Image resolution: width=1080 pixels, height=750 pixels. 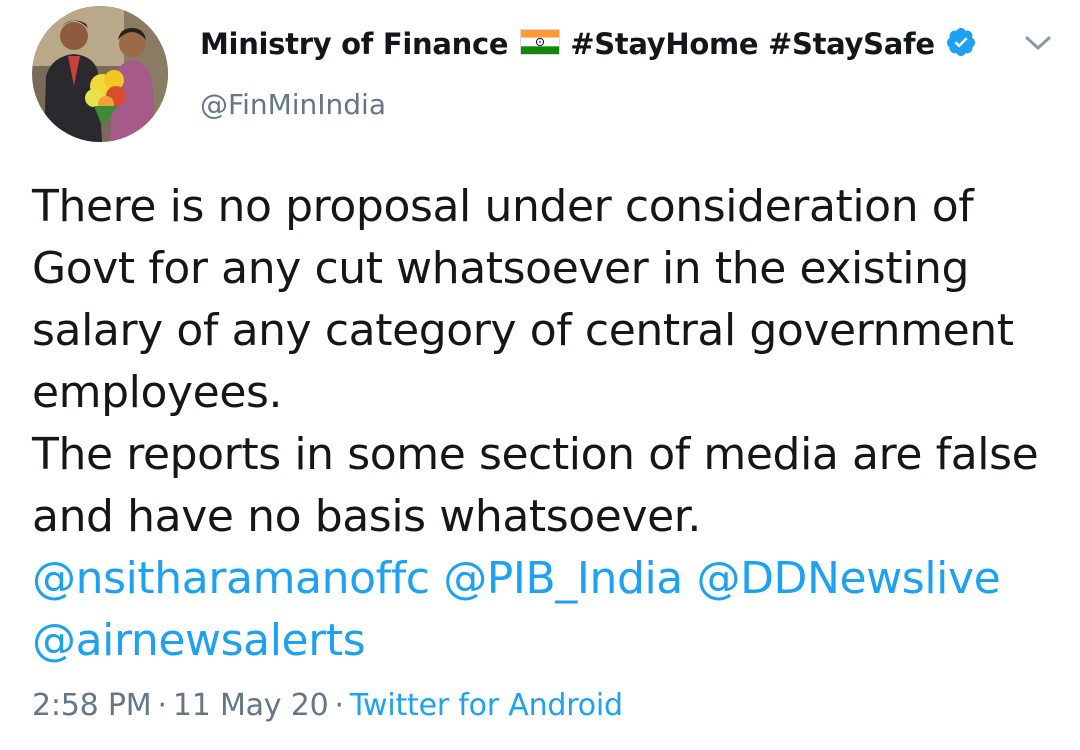 I want to click on mention-link: @airnewsalerts, so click(x=199, y=640).